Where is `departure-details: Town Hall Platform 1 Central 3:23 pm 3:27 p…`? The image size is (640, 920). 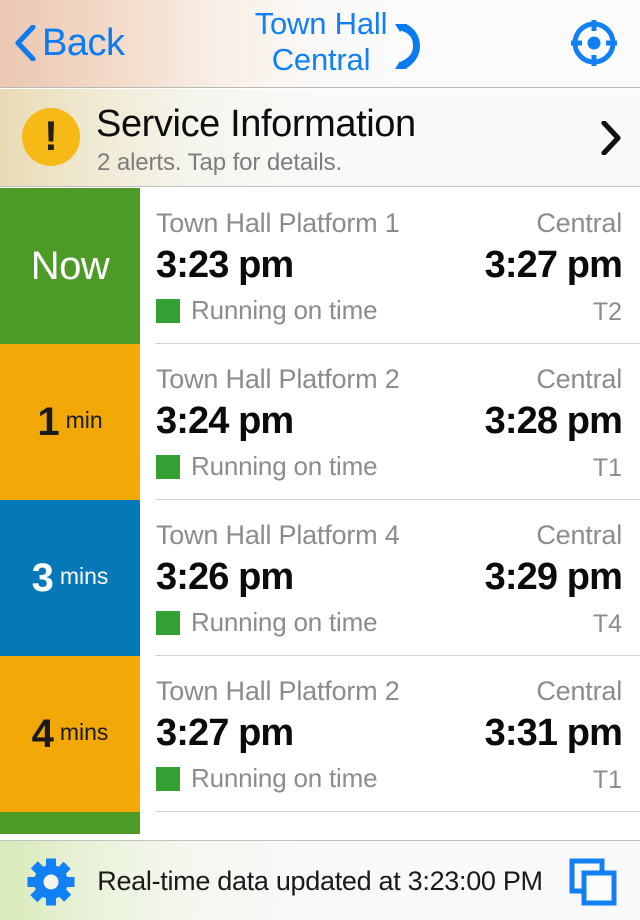
departure-details: Town Hall Platform 1 Central 3:23 pm 3:27 p… is located at coordinates (390, 266).